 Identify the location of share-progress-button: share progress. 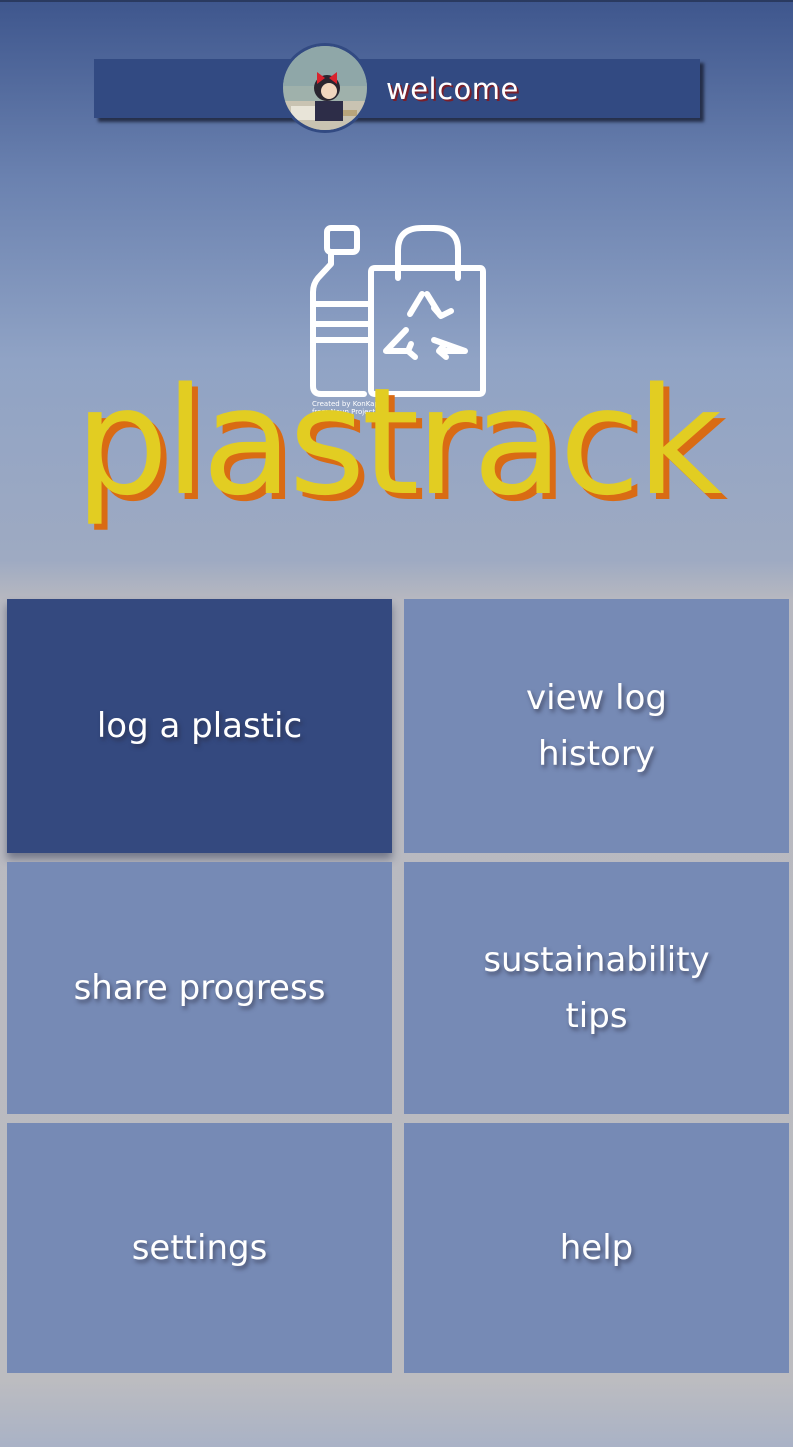
(199, 988).